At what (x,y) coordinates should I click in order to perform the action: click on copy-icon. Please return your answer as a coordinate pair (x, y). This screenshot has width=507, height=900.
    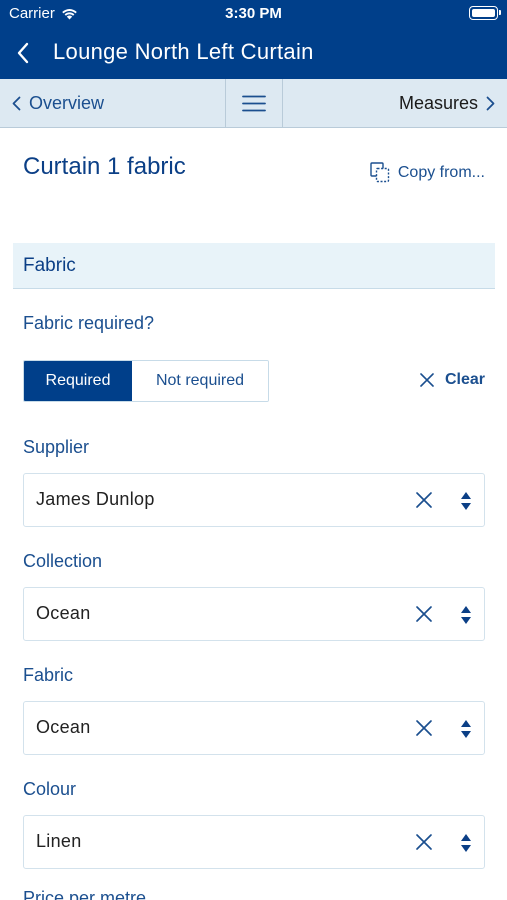
    Looking at the image, I should click on (380, 172).